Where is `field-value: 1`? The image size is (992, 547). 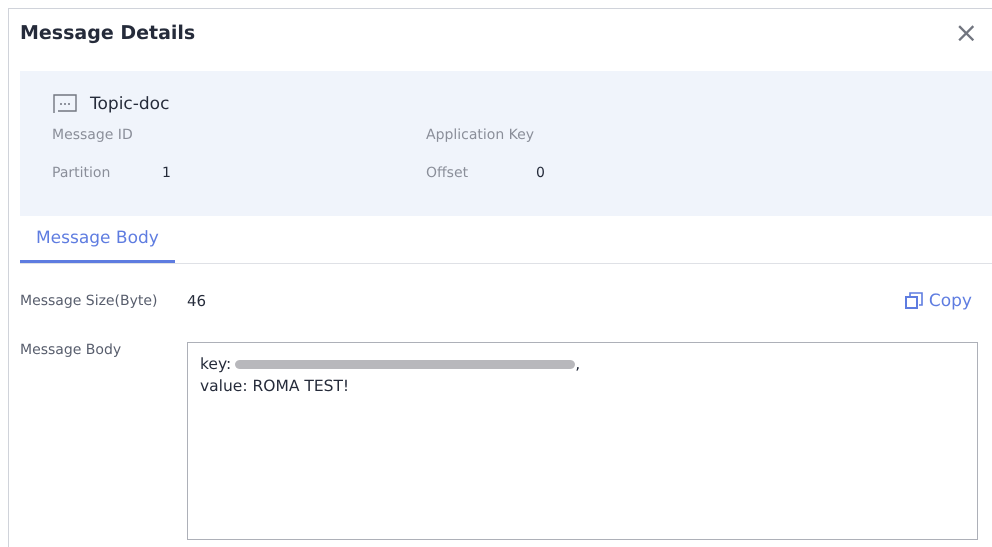 field-value: 1 is located at coordinates (166, 173).